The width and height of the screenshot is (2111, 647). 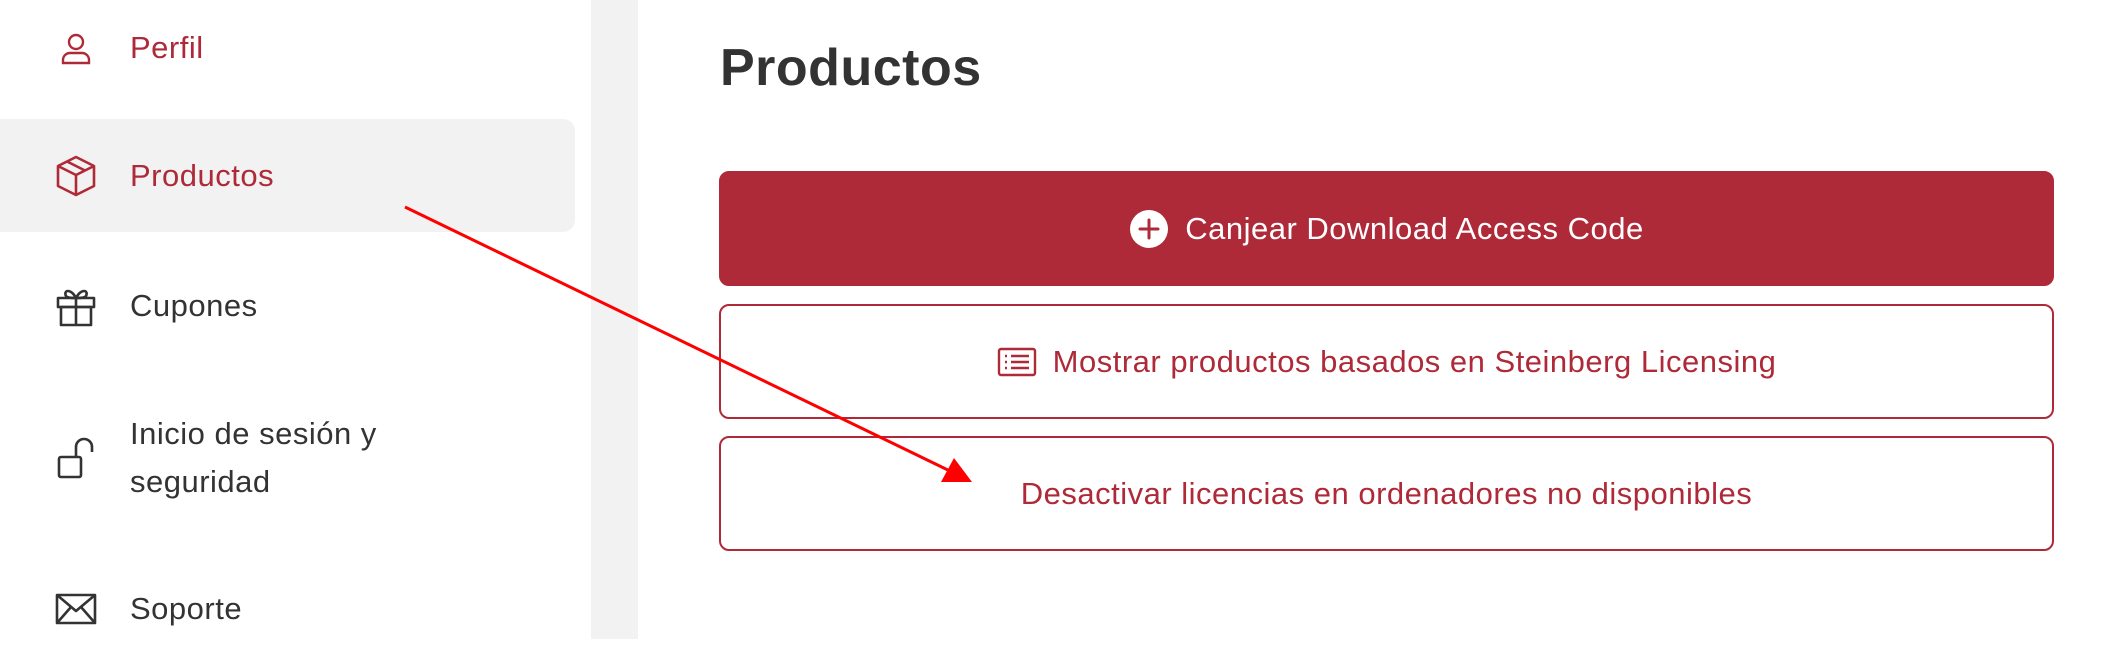 I want to click on gift-icon, so click(x=76, y=306).